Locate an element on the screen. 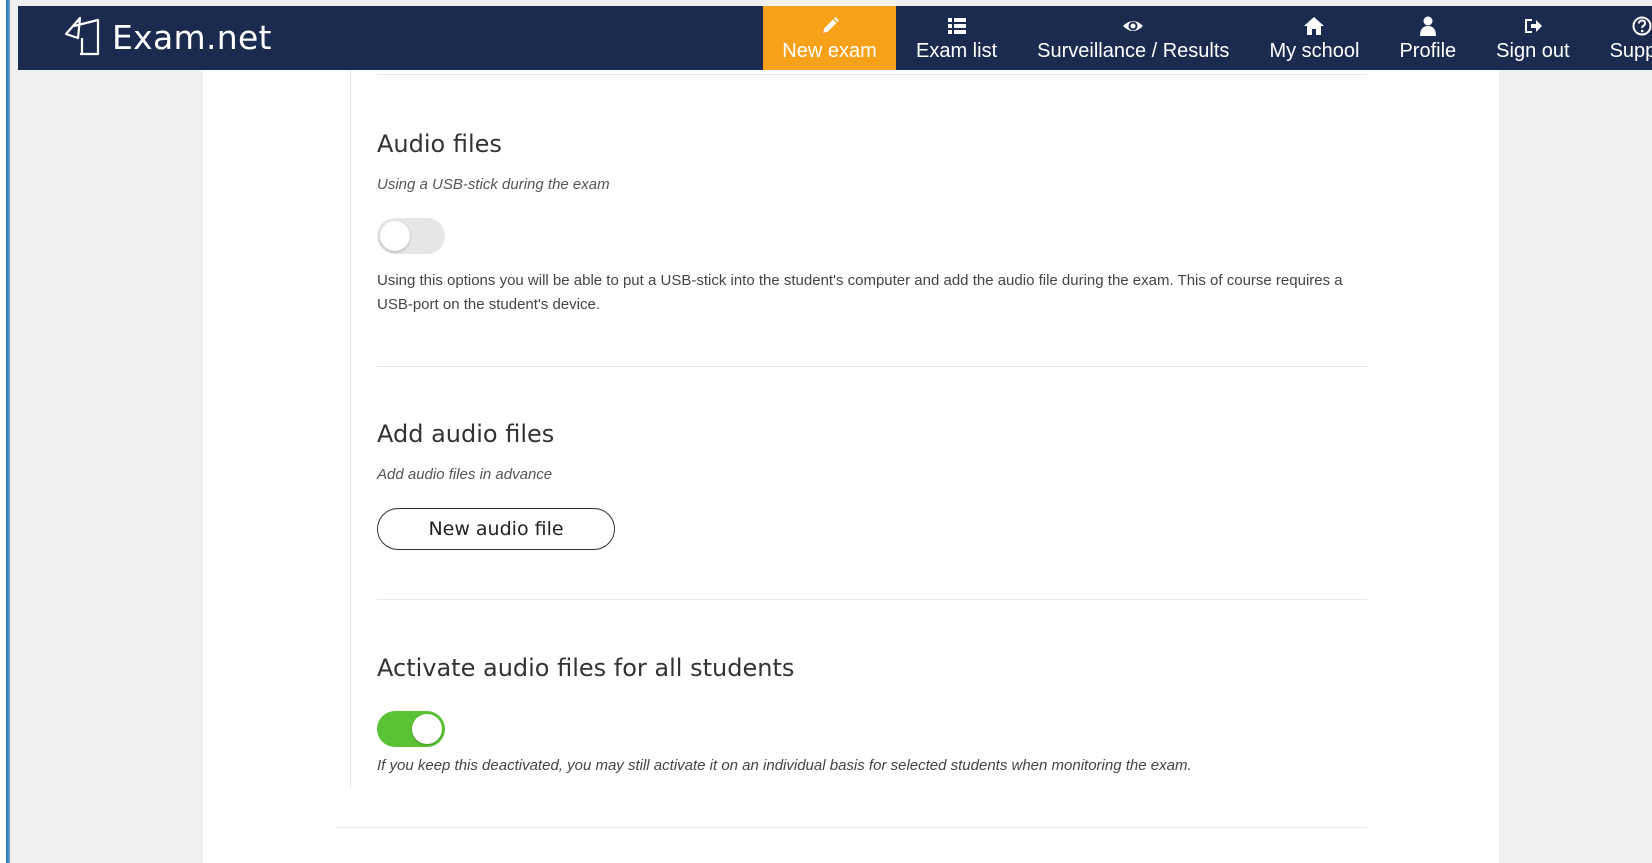  question-icon is located at coordinates (1642, 26).